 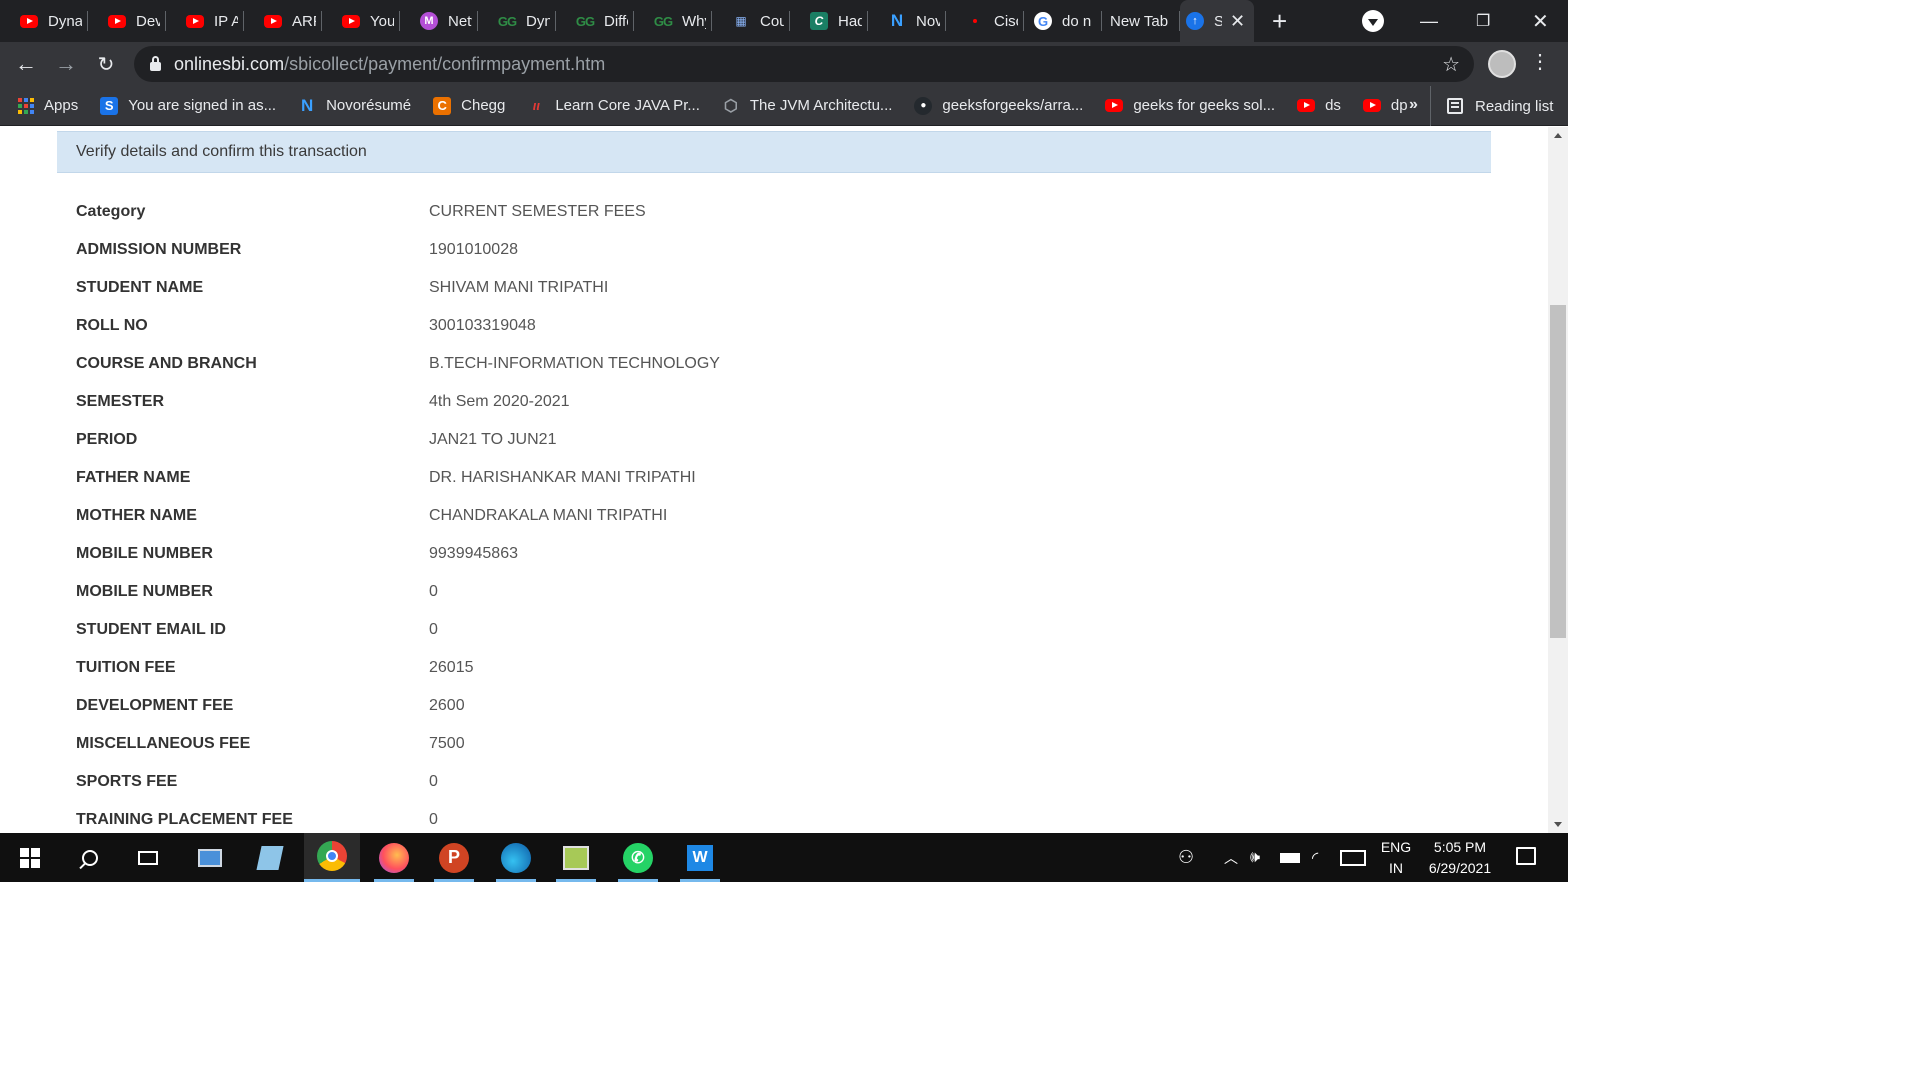 What do you see at coordinates (90, 857) in the screenshot?
I see `search-button` at bounding box center [90, 857].